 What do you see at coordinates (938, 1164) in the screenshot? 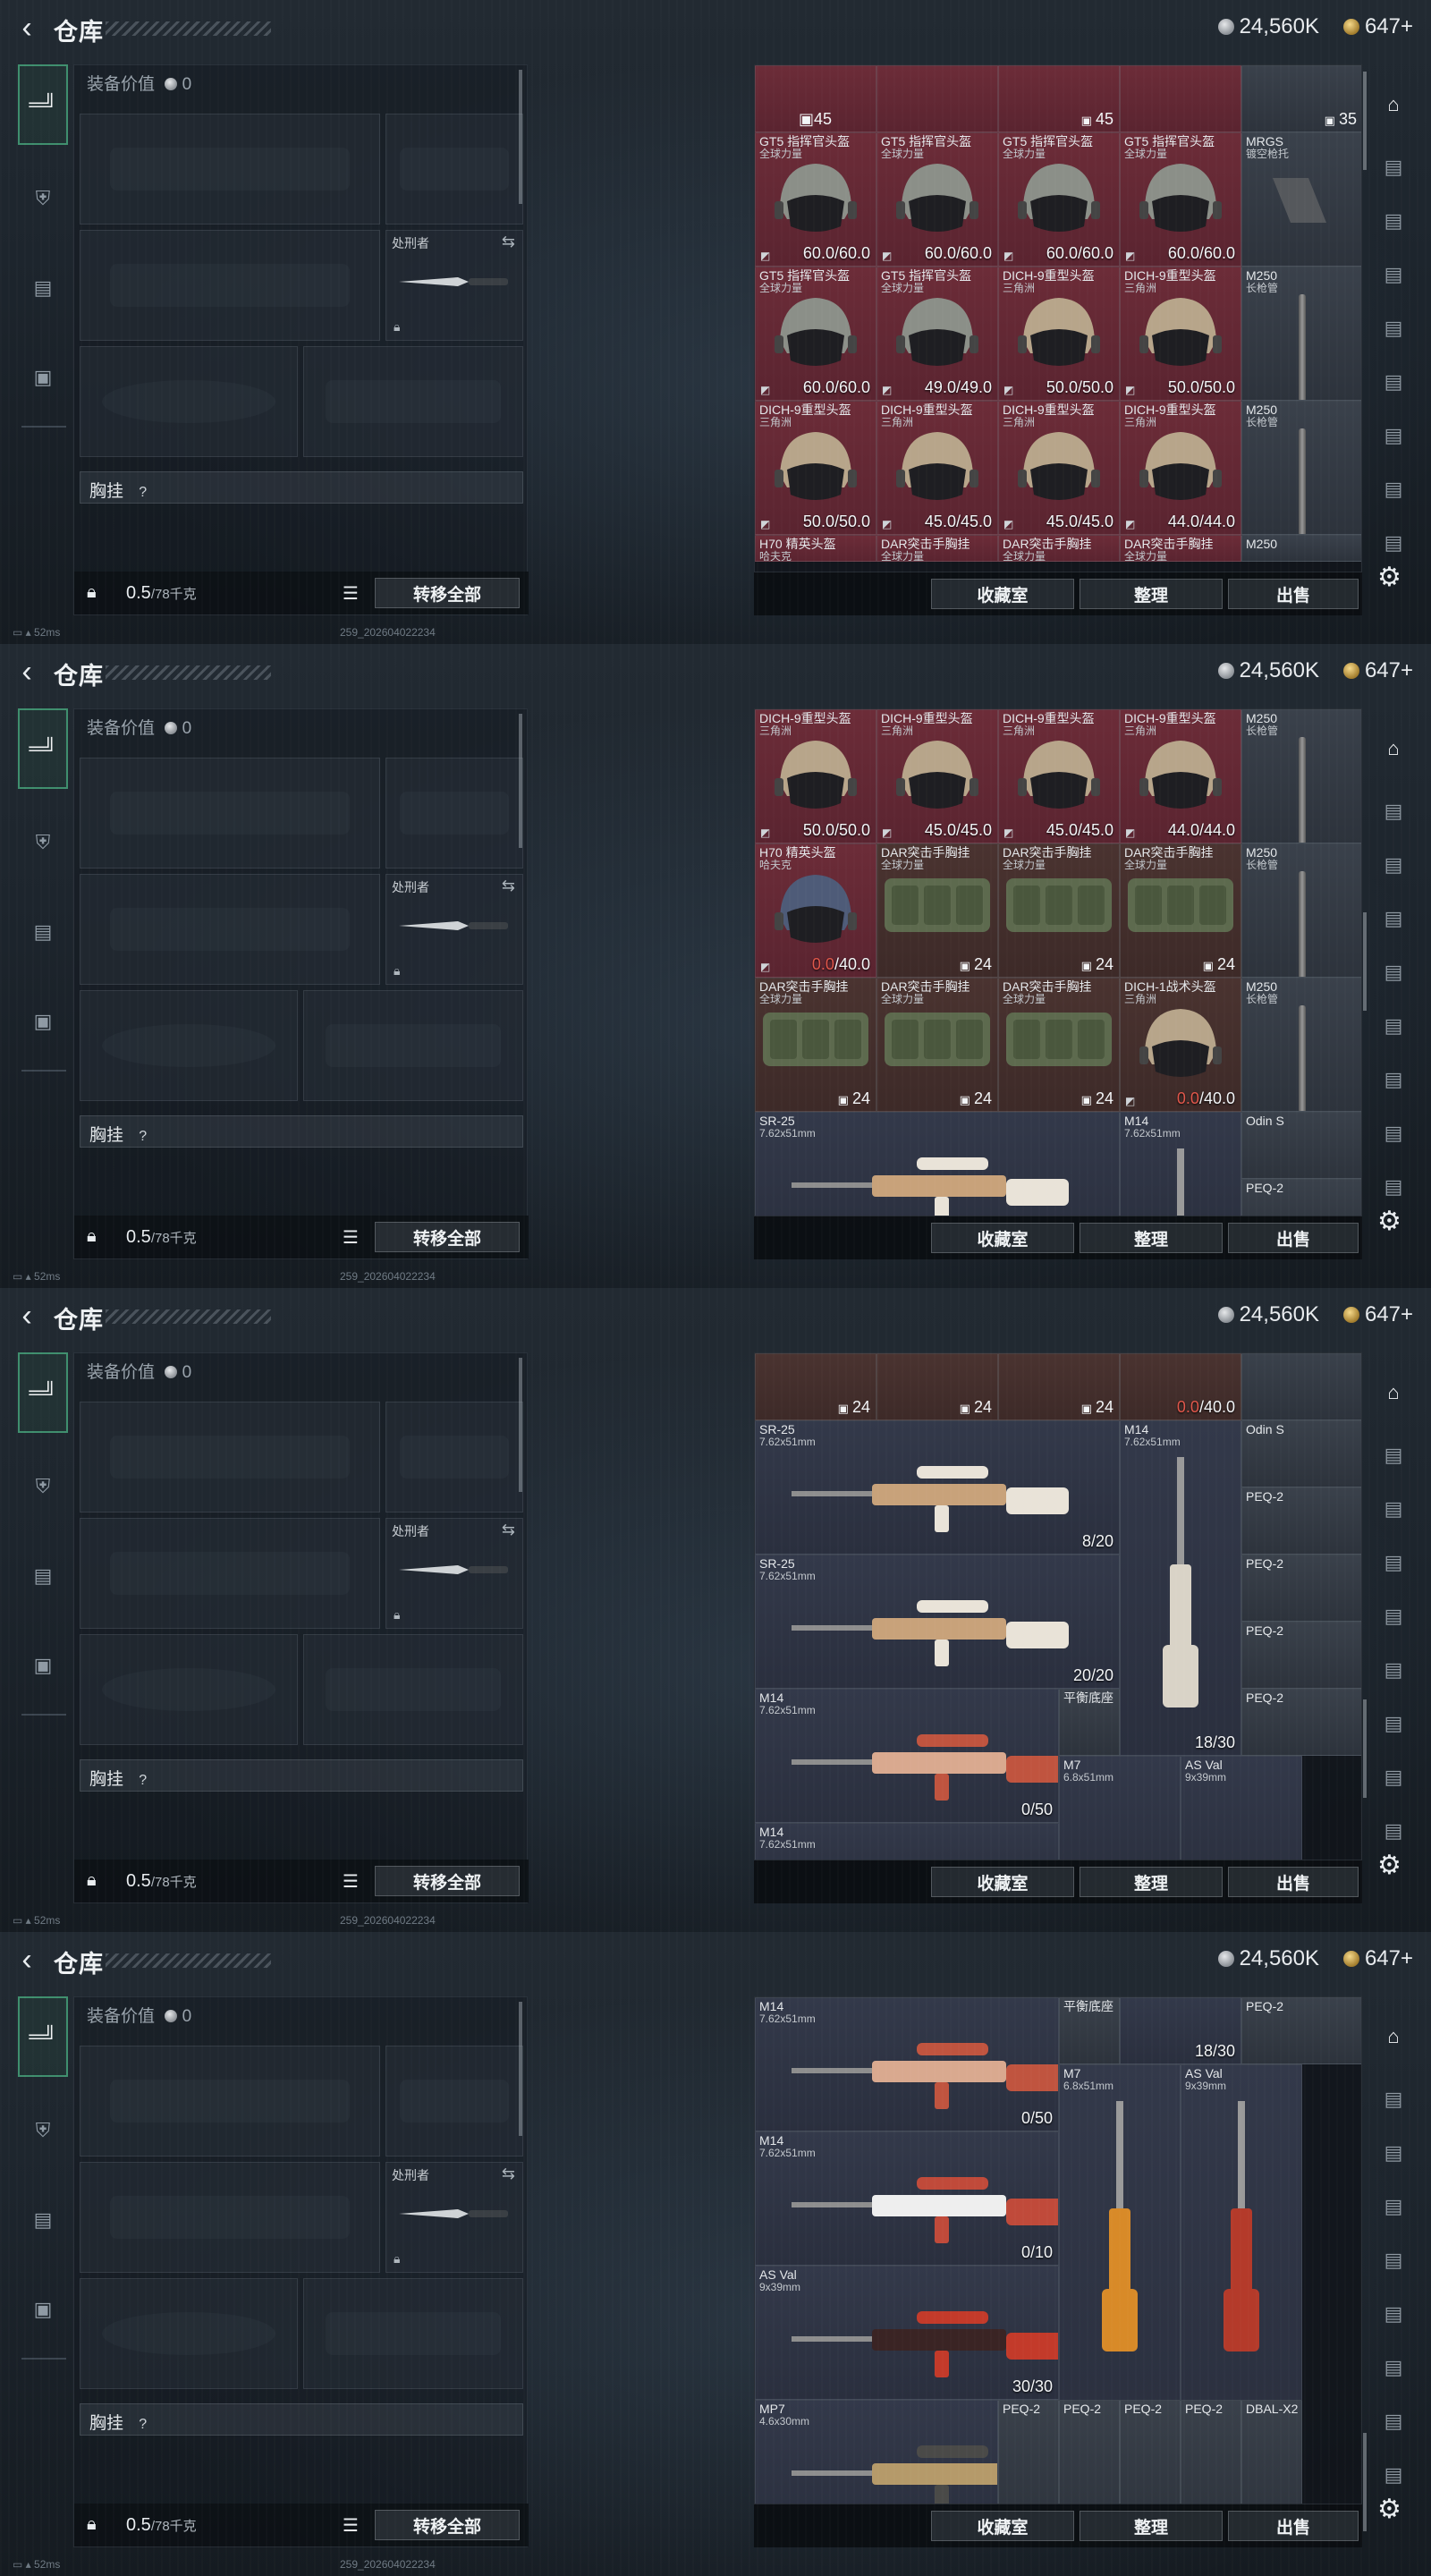
I see `stash-item: SR-25 7.62x51mm` at bounding box center [938, 1164].